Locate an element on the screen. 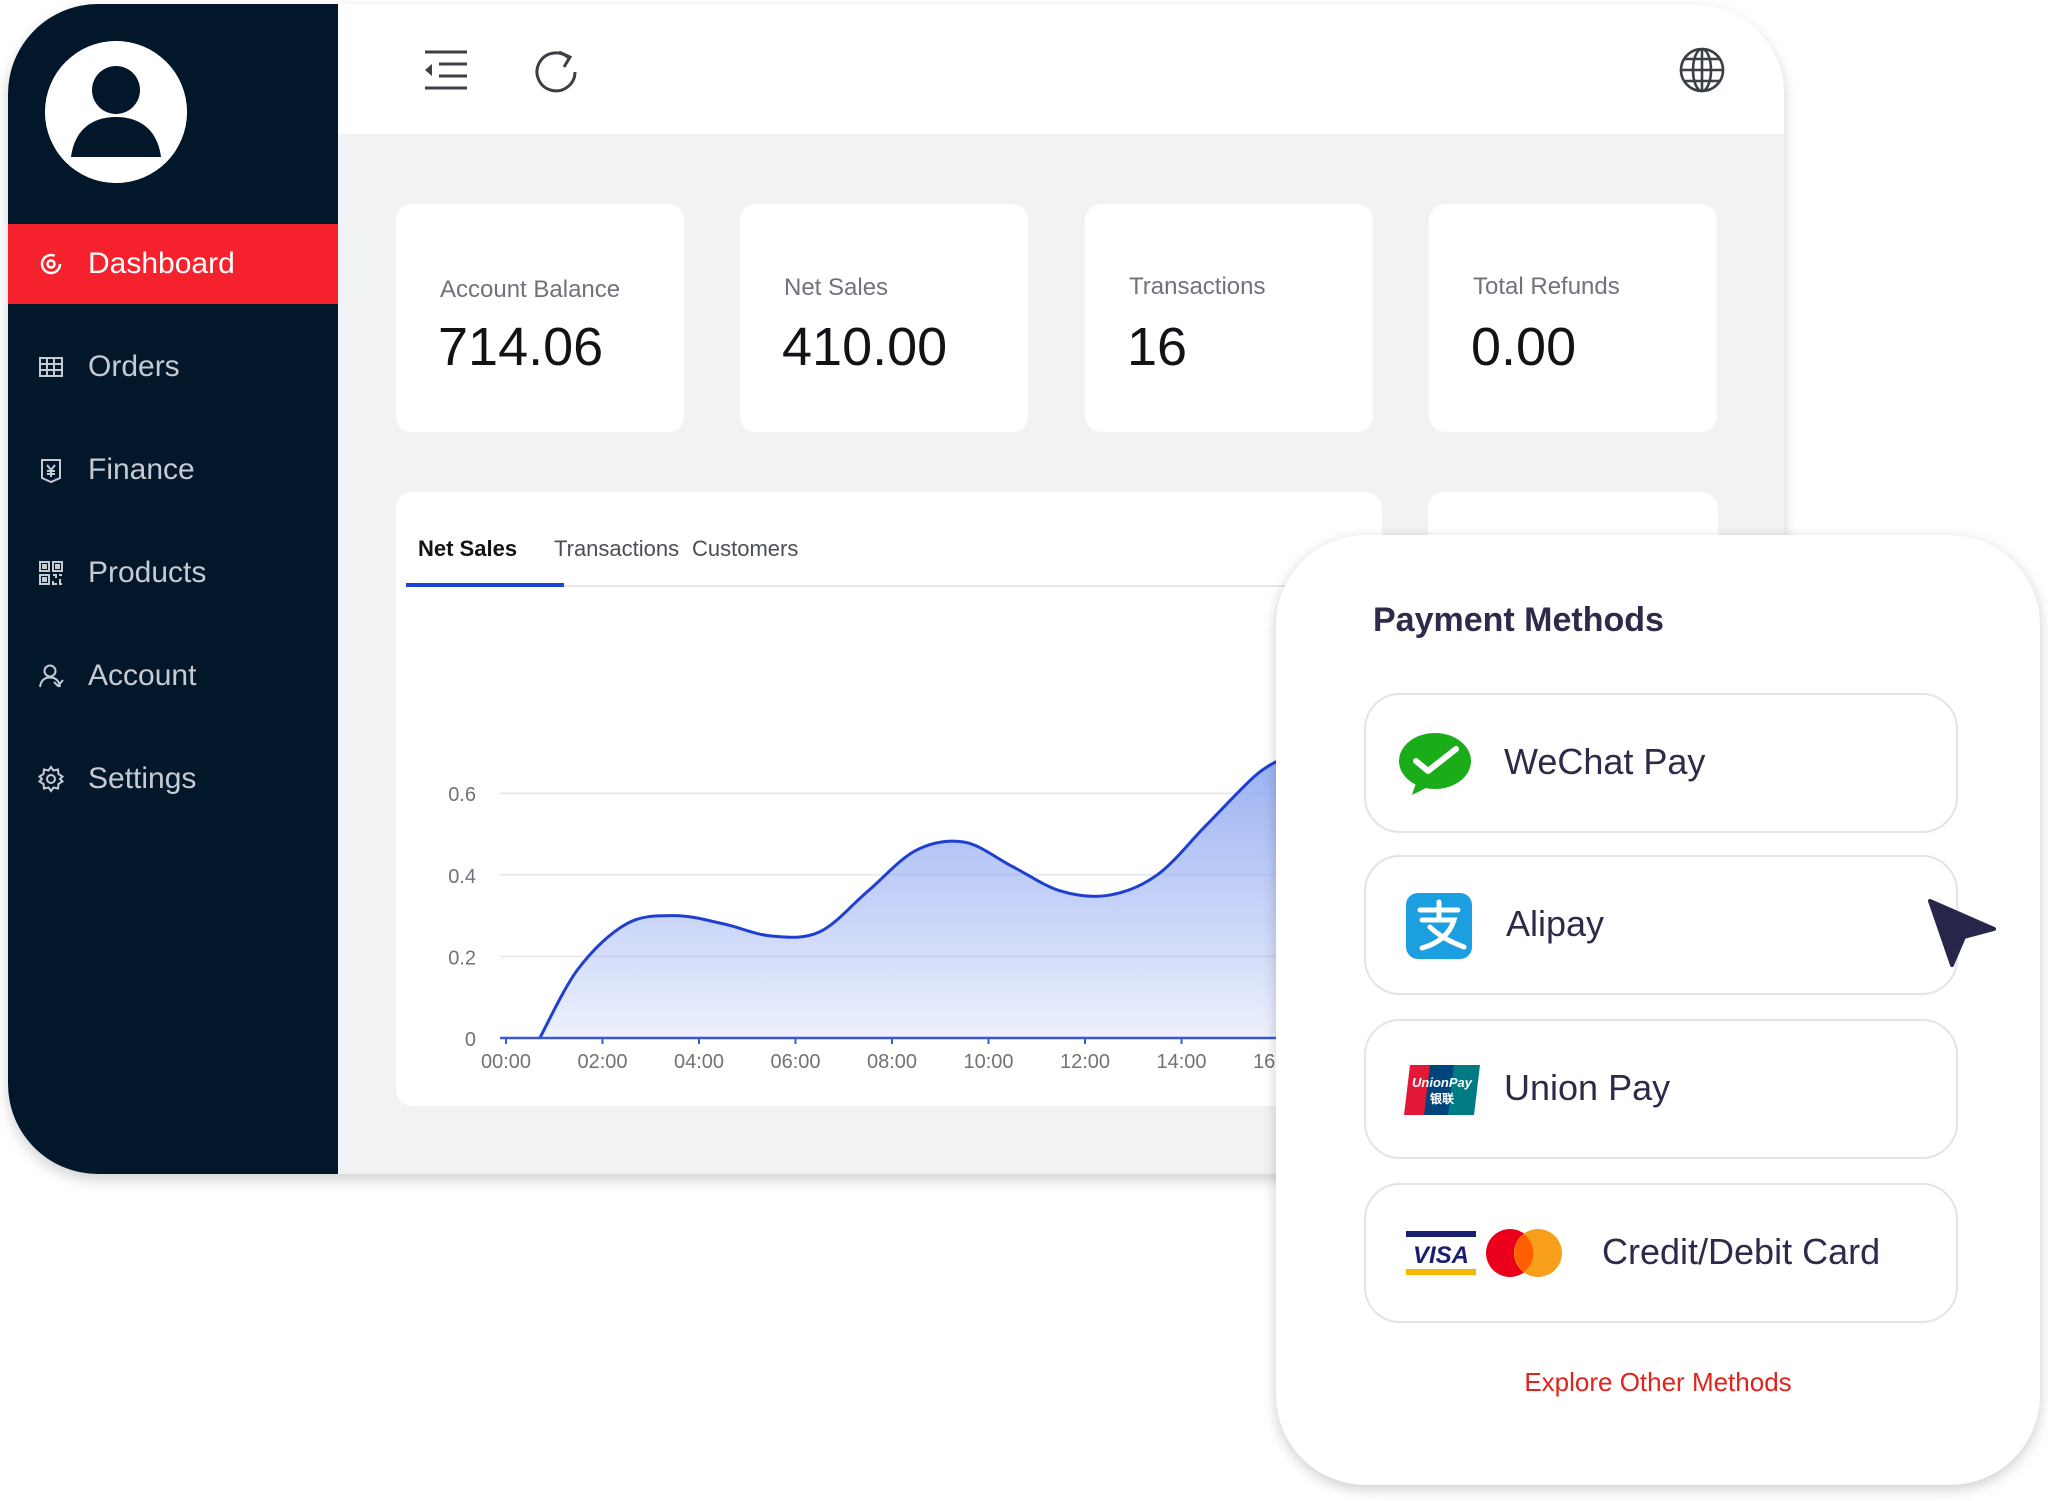  svg-text: 银联 is located at coordinates (1442, 1098).